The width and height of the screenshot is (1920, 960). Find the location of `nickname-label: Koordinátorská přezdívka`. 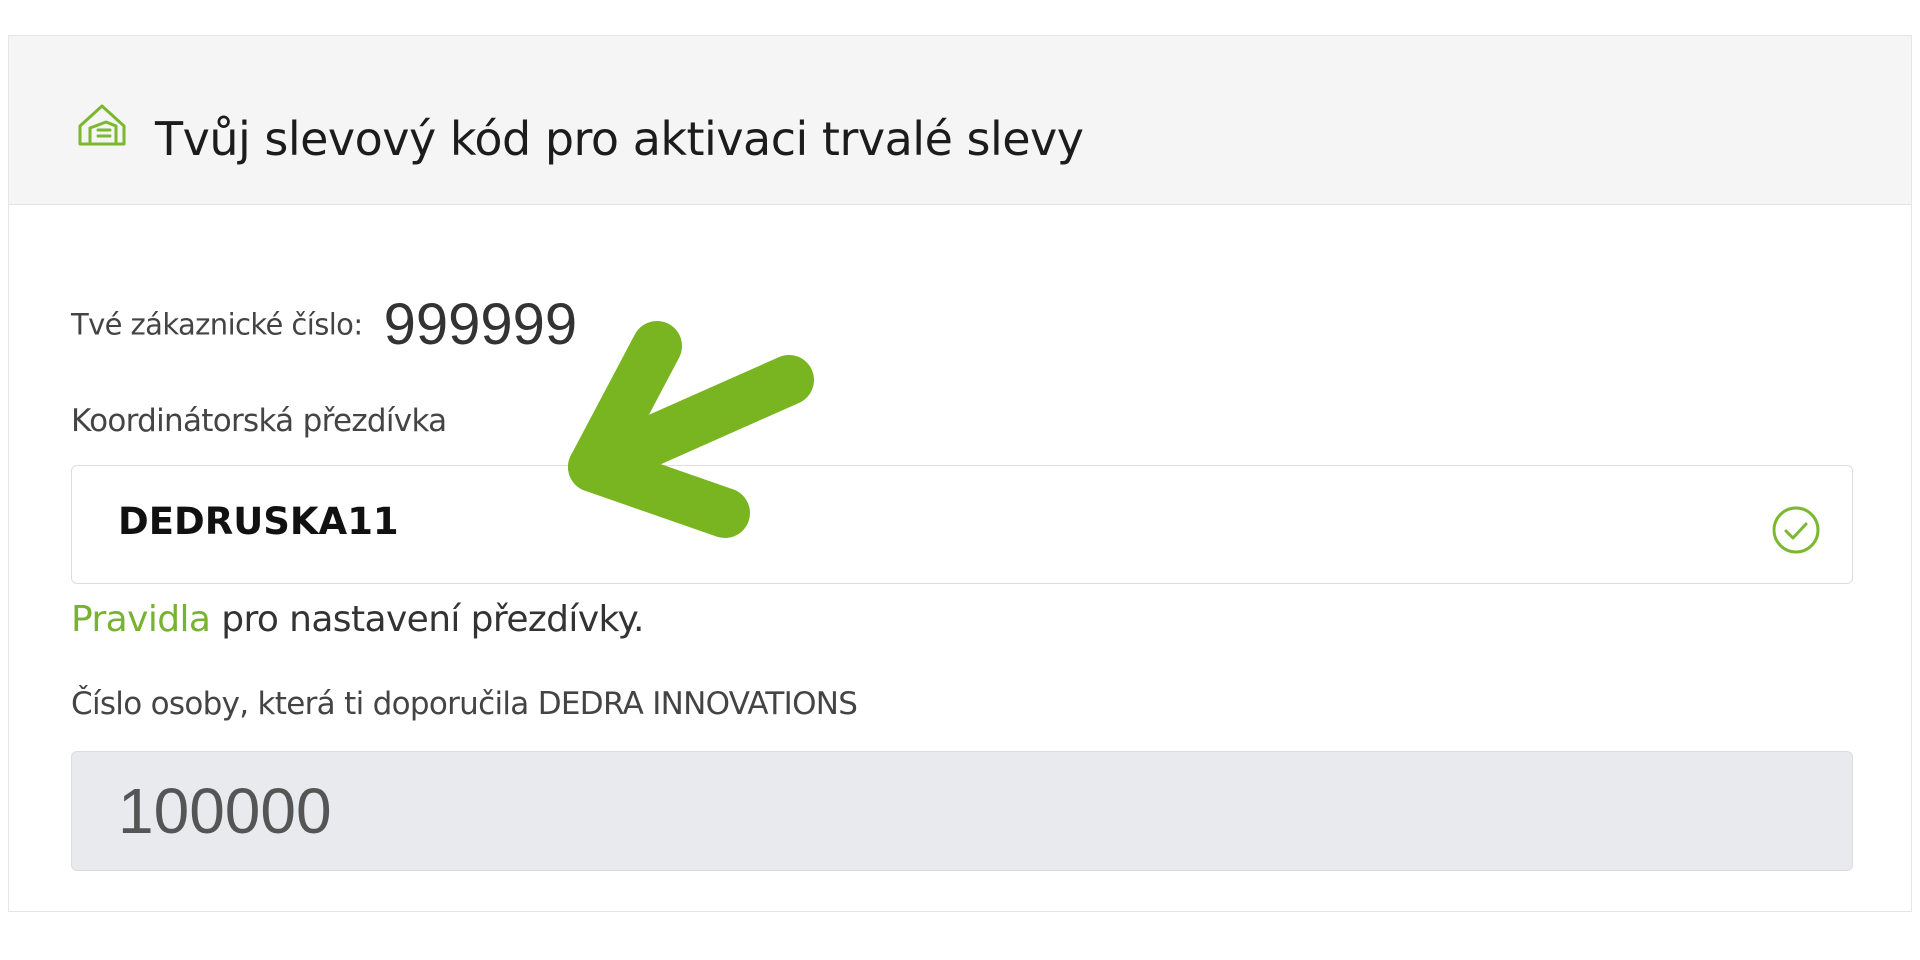

nickname-label: Koordinátorská přezdívka is located at coordinates (259, 421).